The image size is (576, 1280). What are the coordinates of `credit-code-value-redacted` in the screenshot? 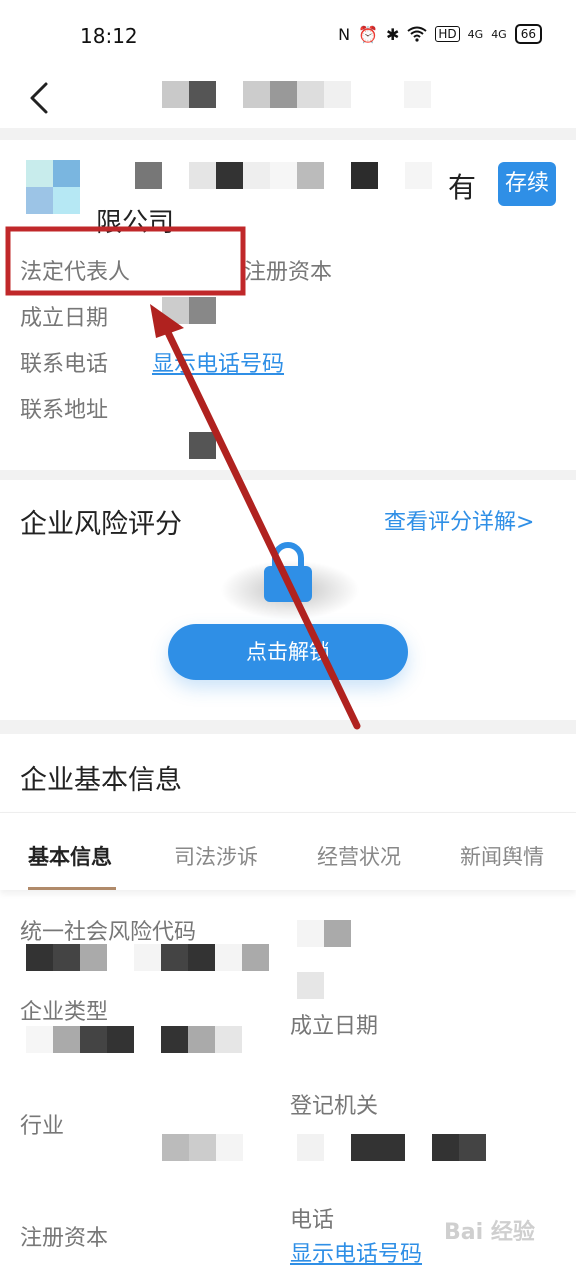 It's located at (147, 957).